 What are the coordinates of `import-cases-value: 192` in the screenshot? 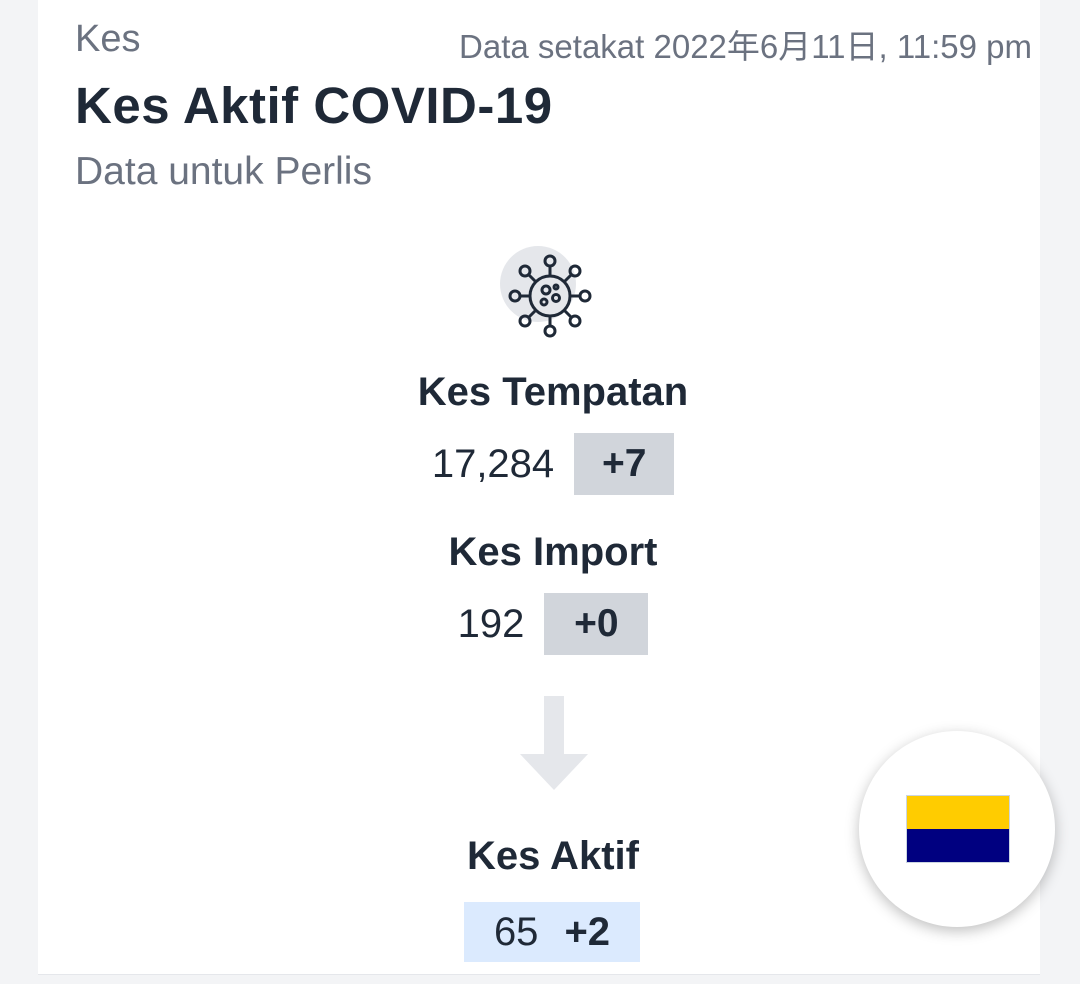 It's located at (491, 623).